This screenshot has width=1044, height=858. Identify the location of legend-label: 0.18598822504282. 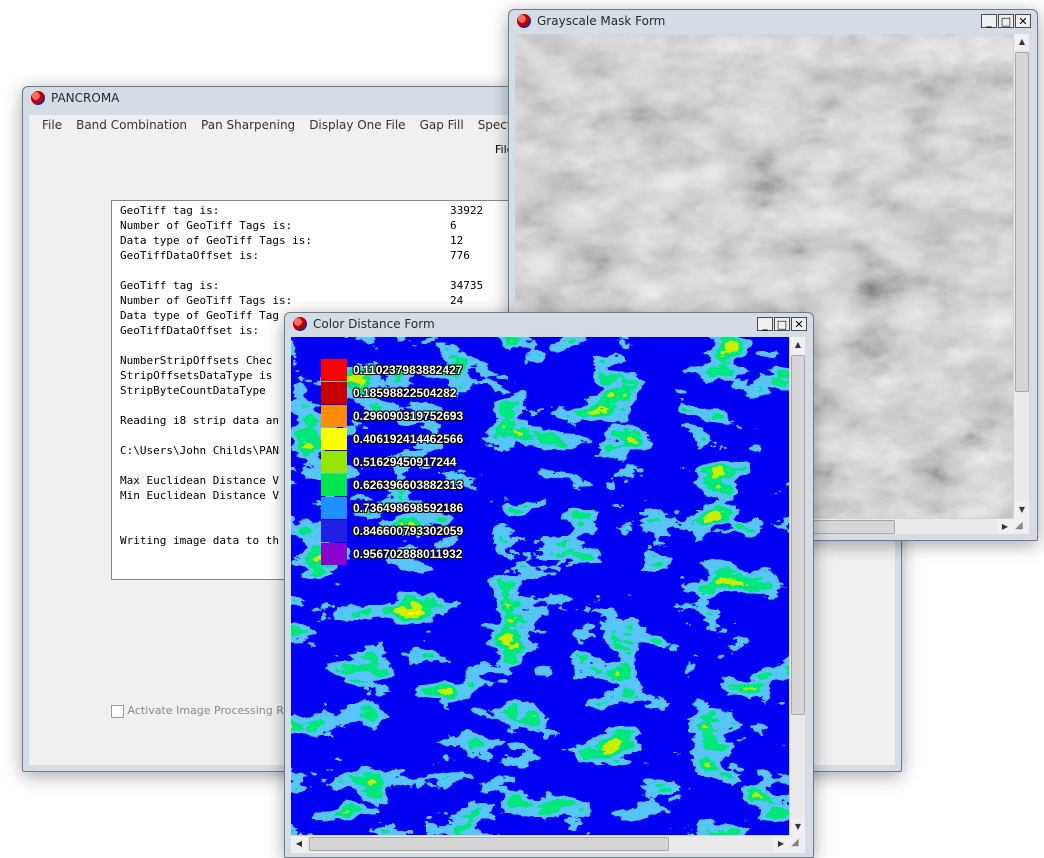
(405, 393).